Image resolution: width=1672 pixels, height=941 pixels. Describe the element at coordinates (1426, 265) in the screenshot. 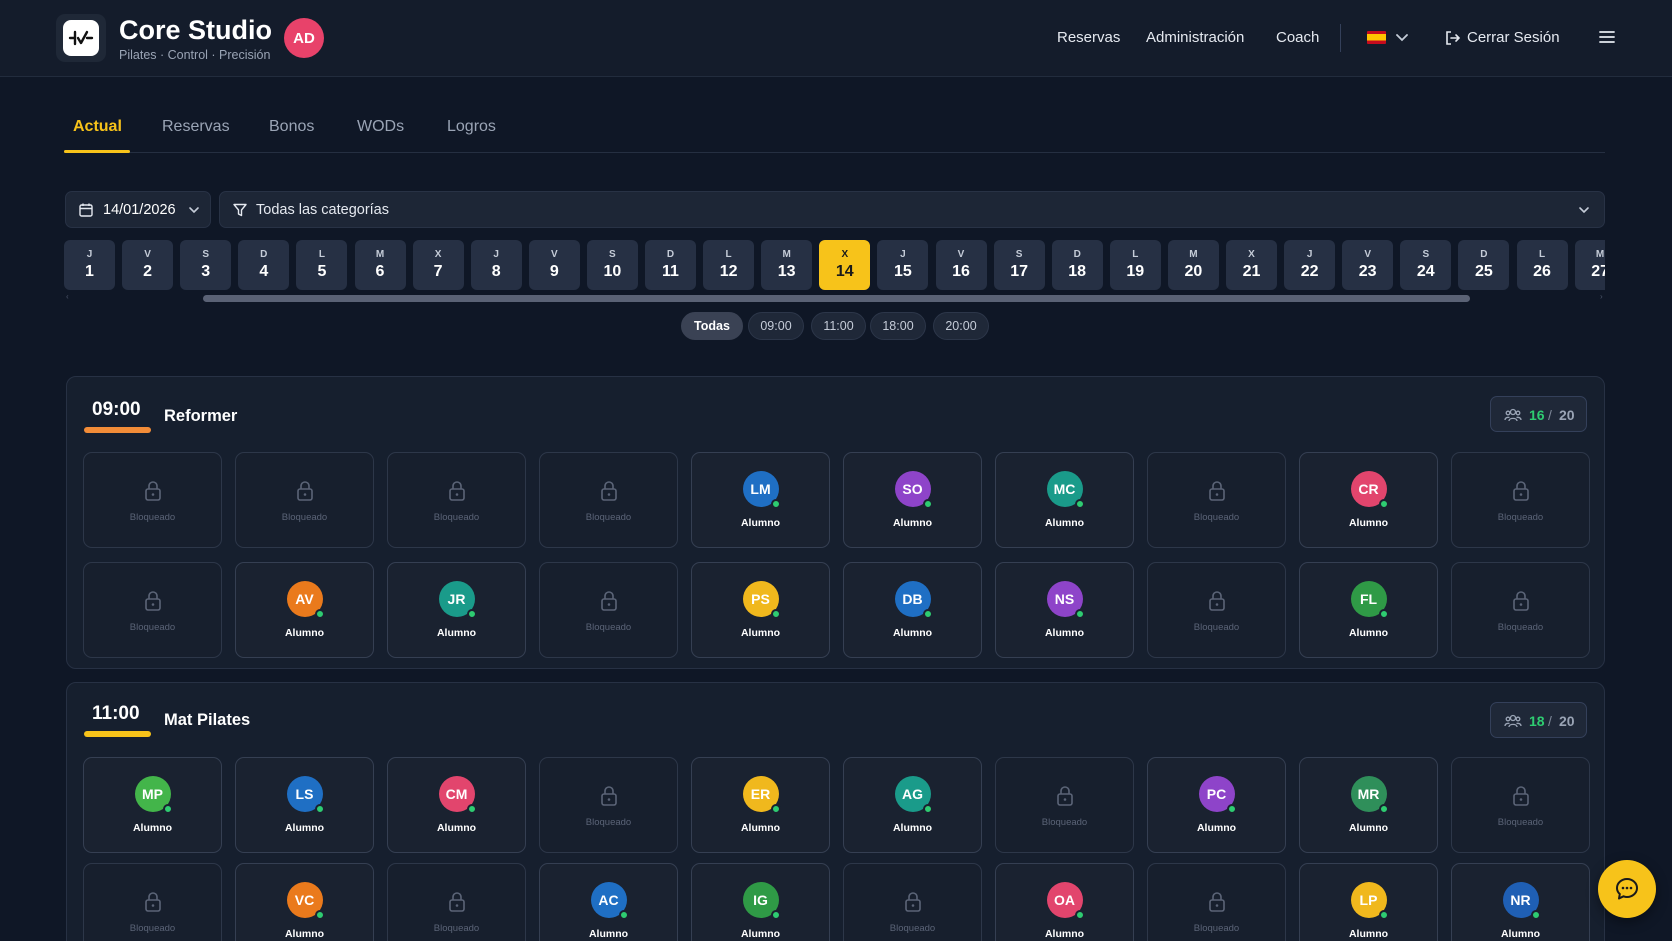

I see `day-button: S 24` at that location.